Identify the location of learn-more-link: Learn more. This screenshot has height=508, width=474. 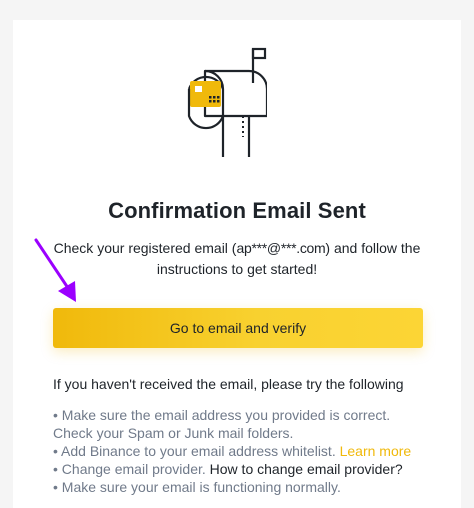
(376, 451).